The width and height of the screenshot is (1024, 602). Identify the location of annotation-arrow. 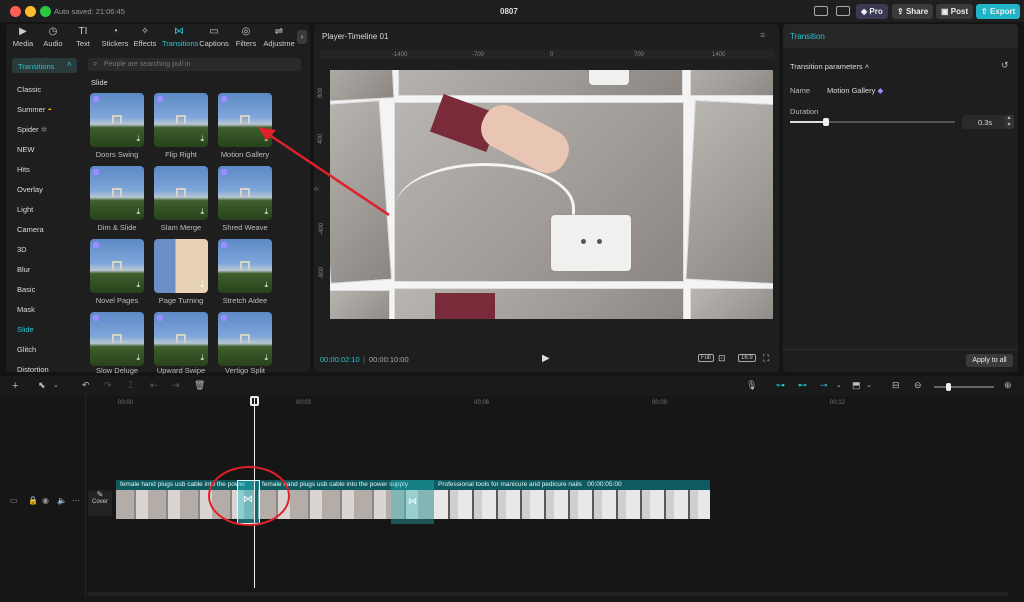
(324, 172).